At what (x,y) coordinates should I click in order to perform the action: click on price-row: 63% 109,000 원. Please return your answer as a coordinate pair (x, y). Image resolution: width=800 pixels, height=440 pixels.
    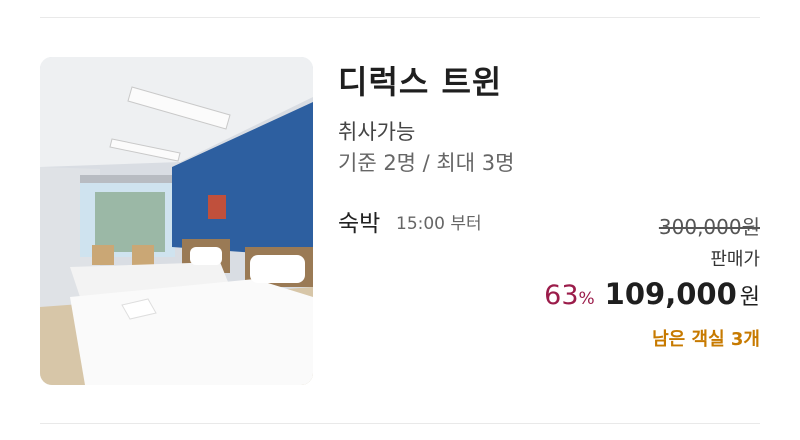
    Looking at the image, I should click on (652, 294).